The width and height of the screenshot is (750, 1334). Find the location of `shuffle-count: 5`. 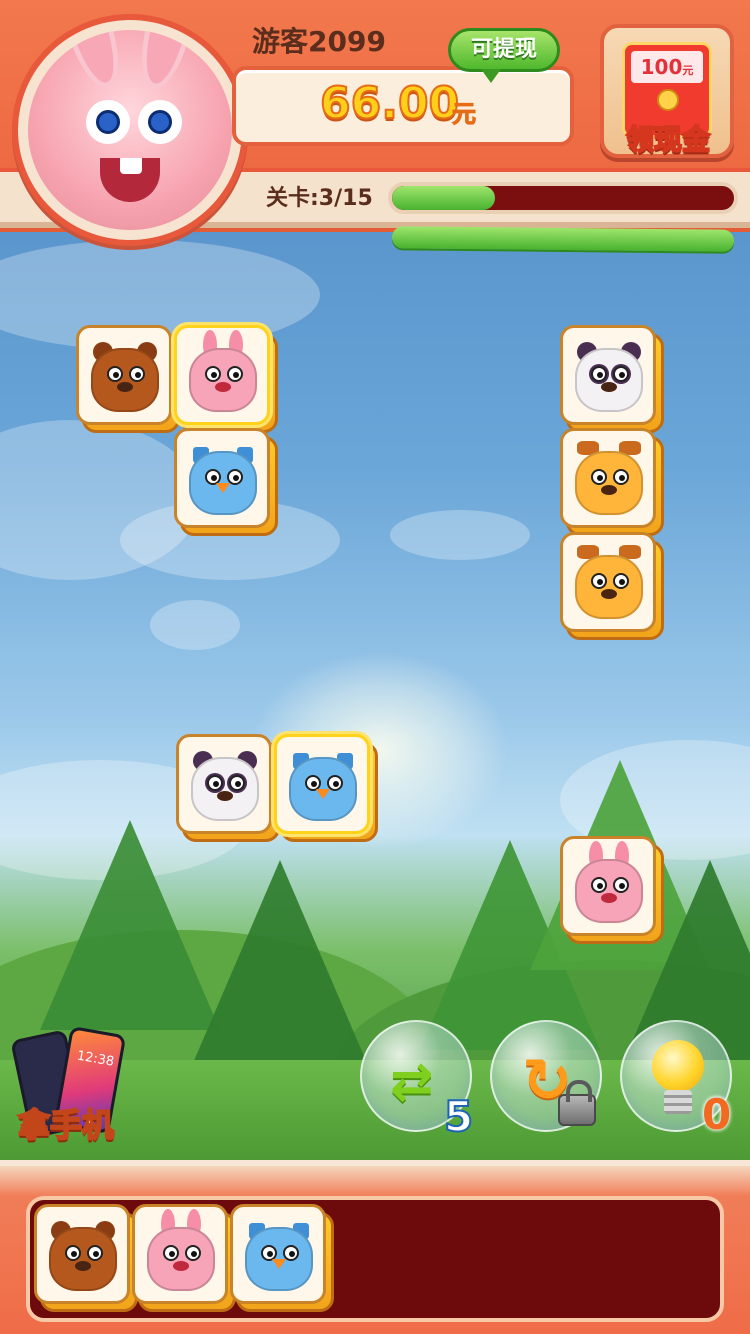

shuffle-count: 5 is located at coordinates (458, 1116).